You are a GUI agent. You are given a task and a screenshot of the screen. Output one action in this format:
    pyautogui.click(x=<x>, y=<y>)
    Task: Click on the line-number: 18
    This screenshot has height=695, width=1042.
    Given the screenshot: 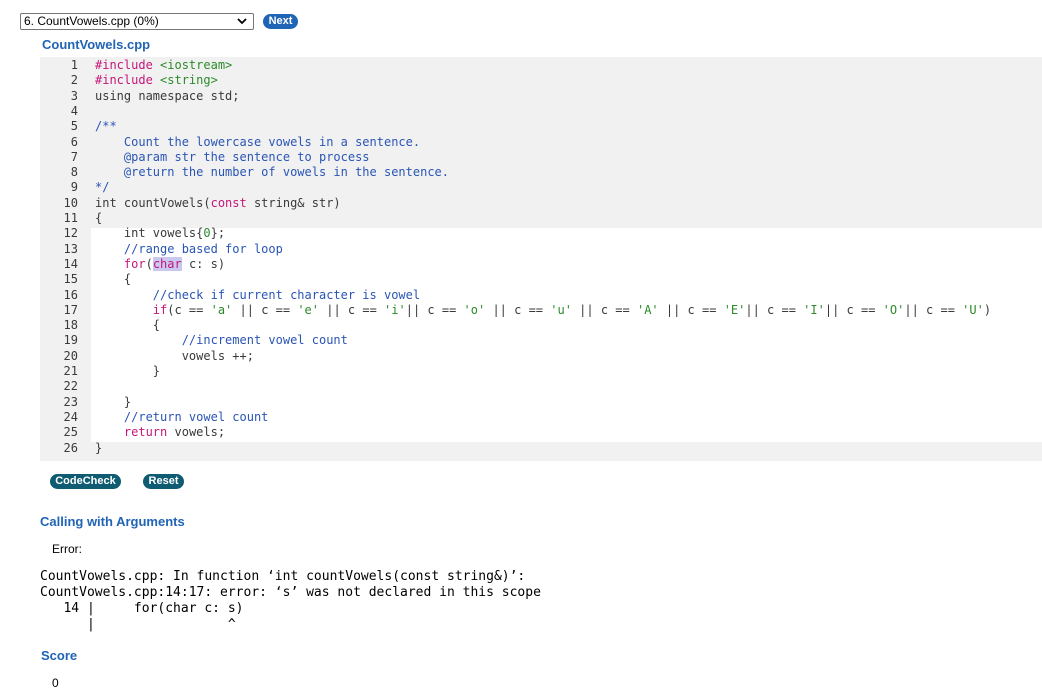 What is the action you would take?
    pyautogui.click(x=70, y=325)
    